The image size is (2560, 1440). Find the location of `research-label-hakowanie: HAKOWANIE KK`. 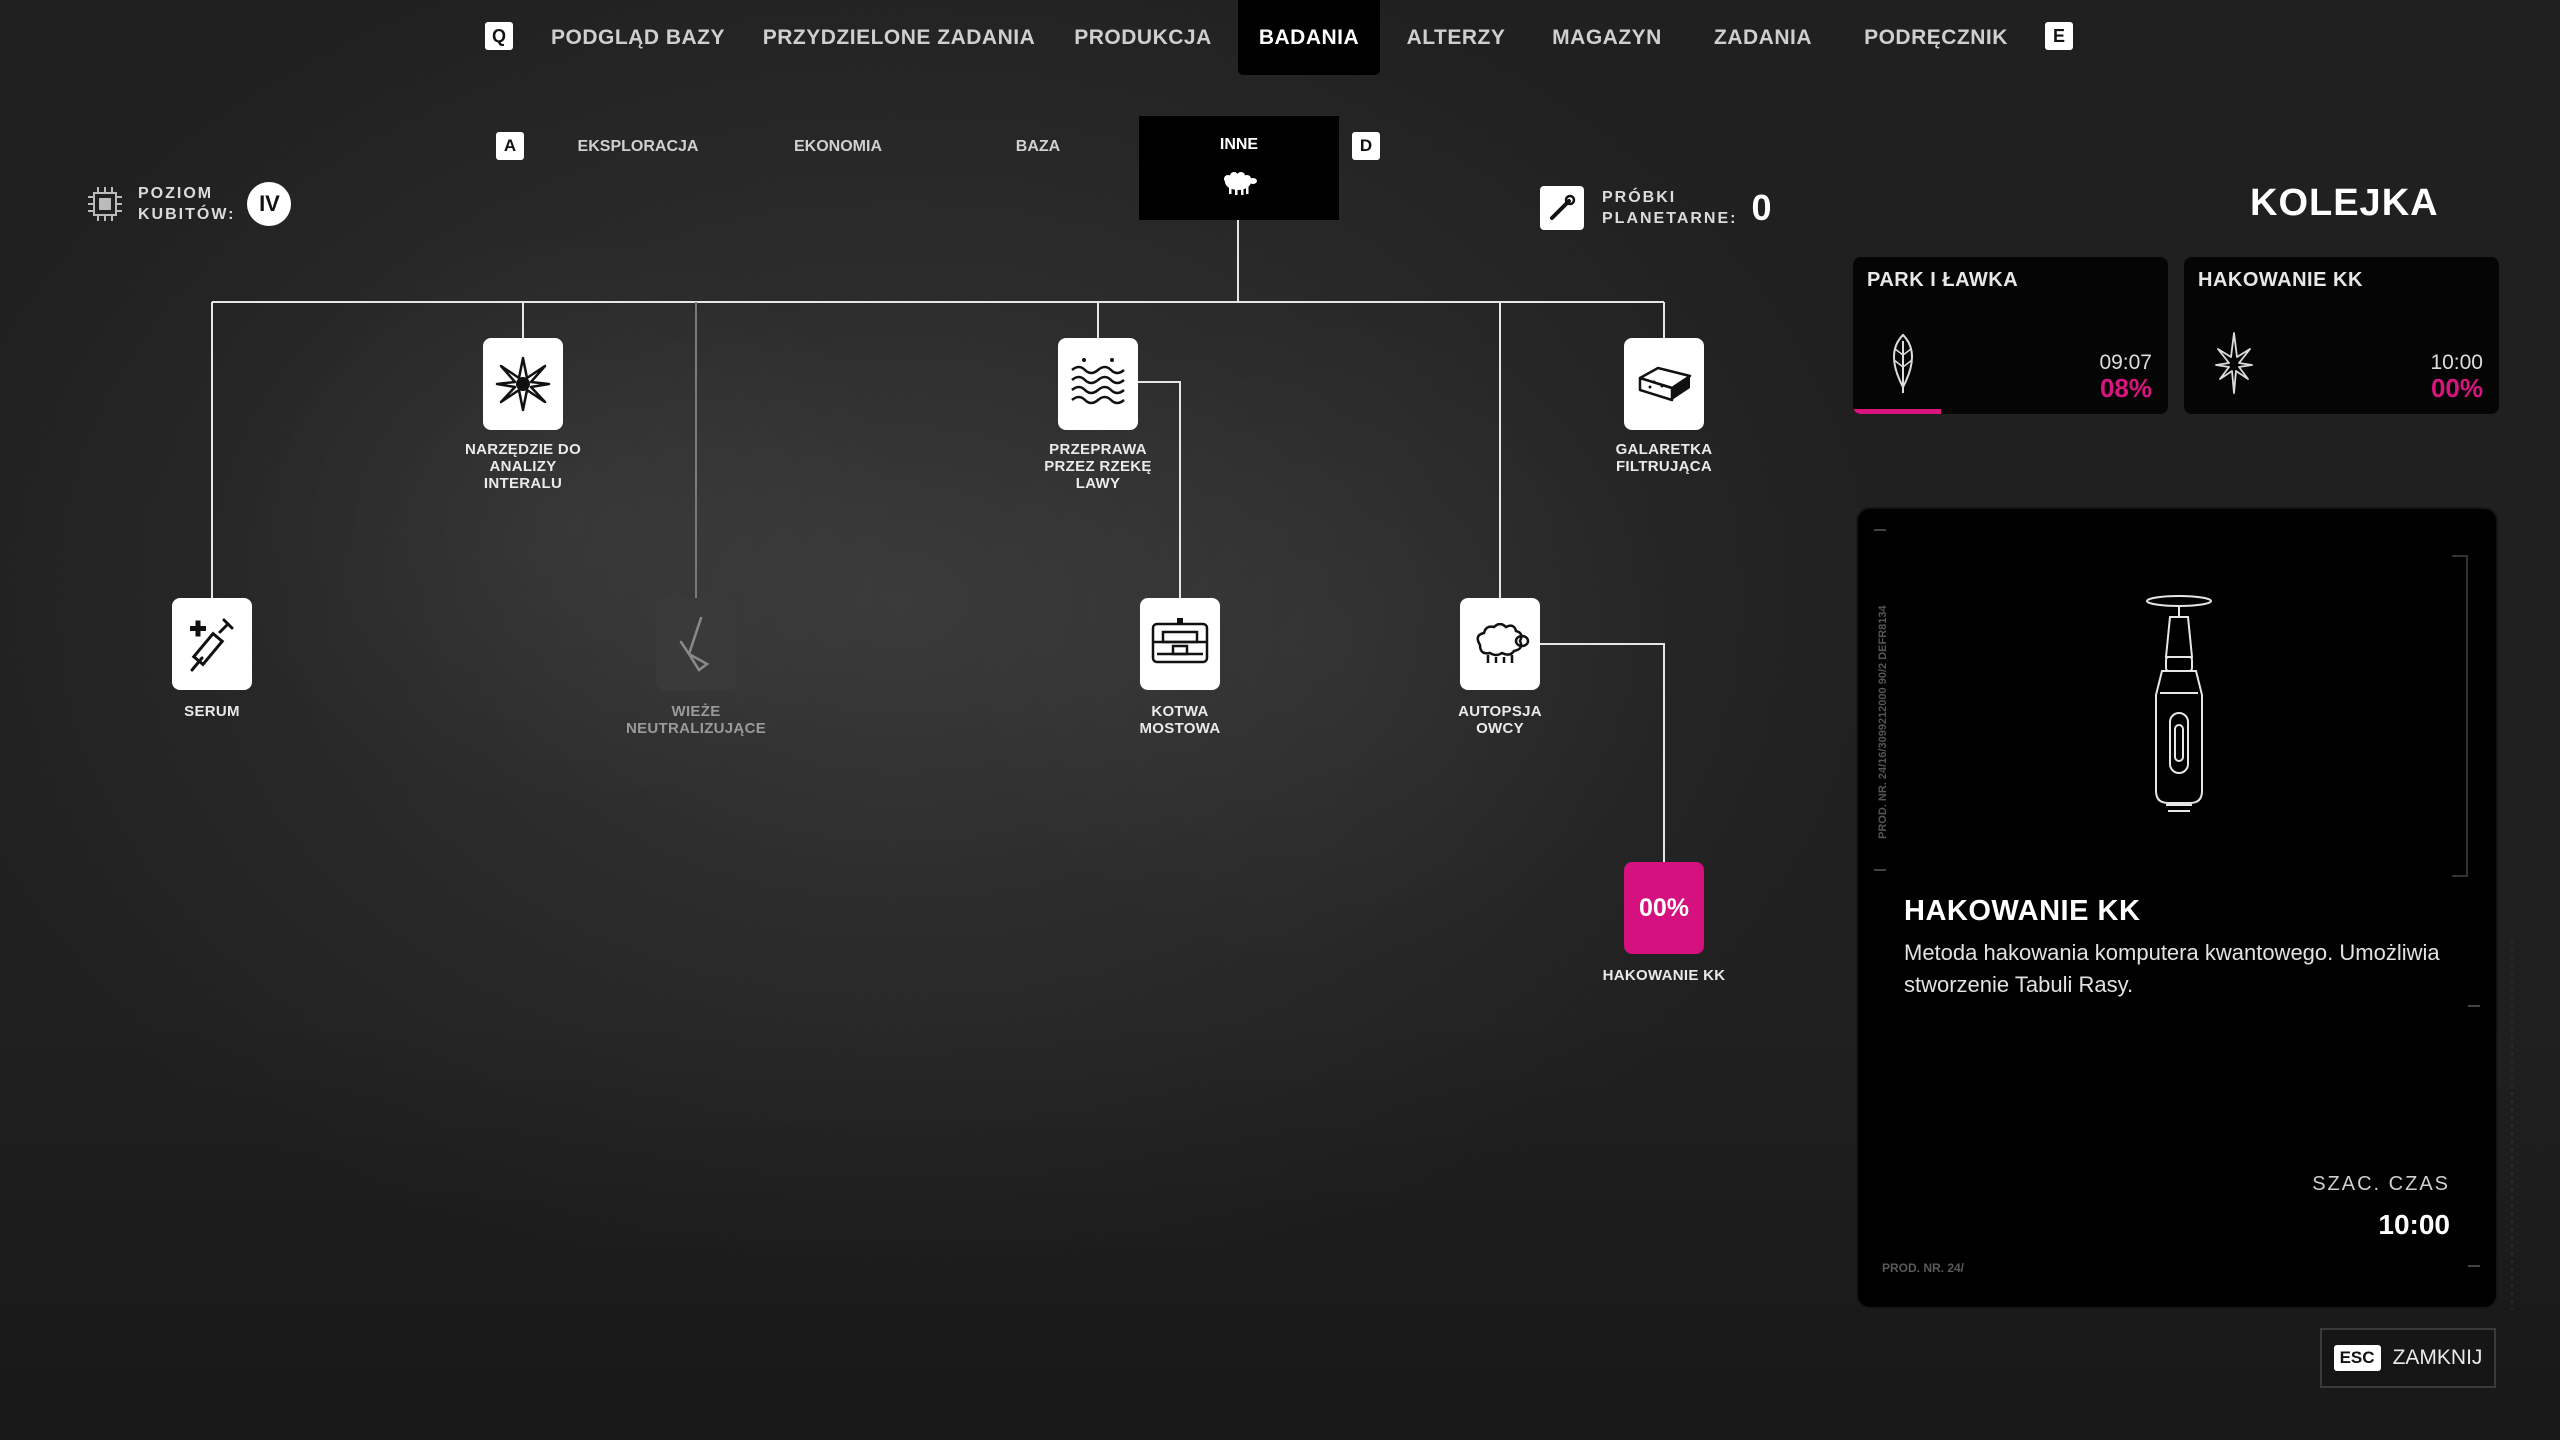

research-label-hakowanie: HAKOWANIE KK is located at coordinates (1664, 975).